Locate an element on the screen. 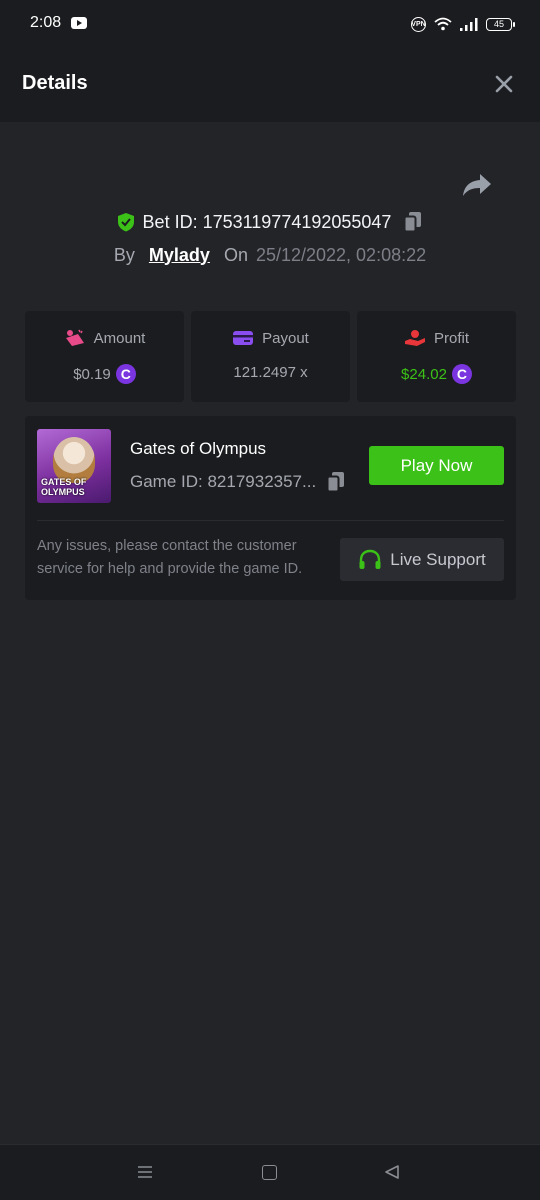  user-link: Mylady is located at coordinates (179, 255).